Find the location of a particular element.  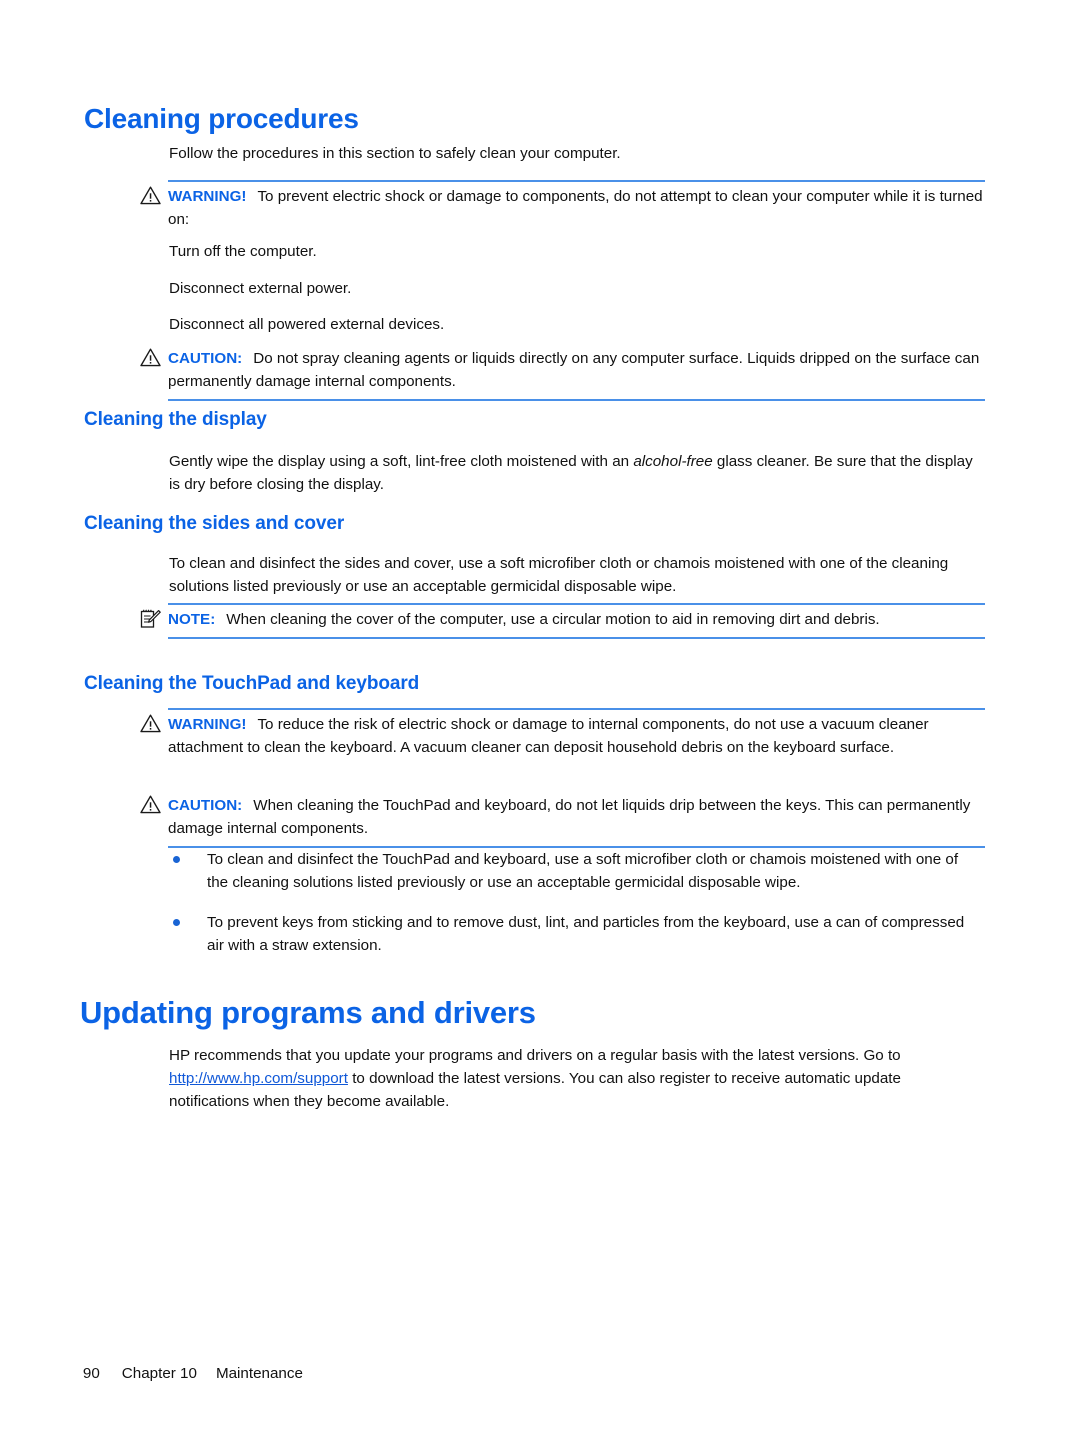

page-title-updating-programs: Updating programs and drivers is located at coordinates (308, 1012).